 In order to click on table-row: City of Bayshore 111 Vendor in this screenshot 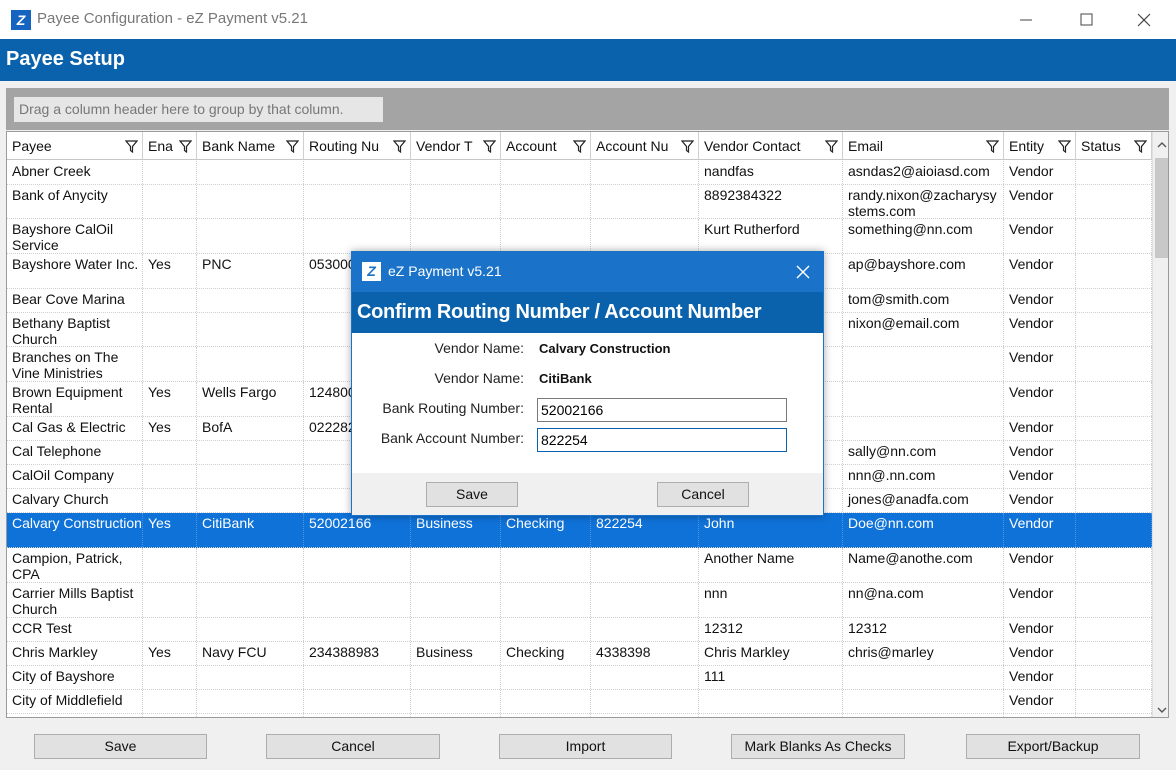, I will do `click(579, 678)`.